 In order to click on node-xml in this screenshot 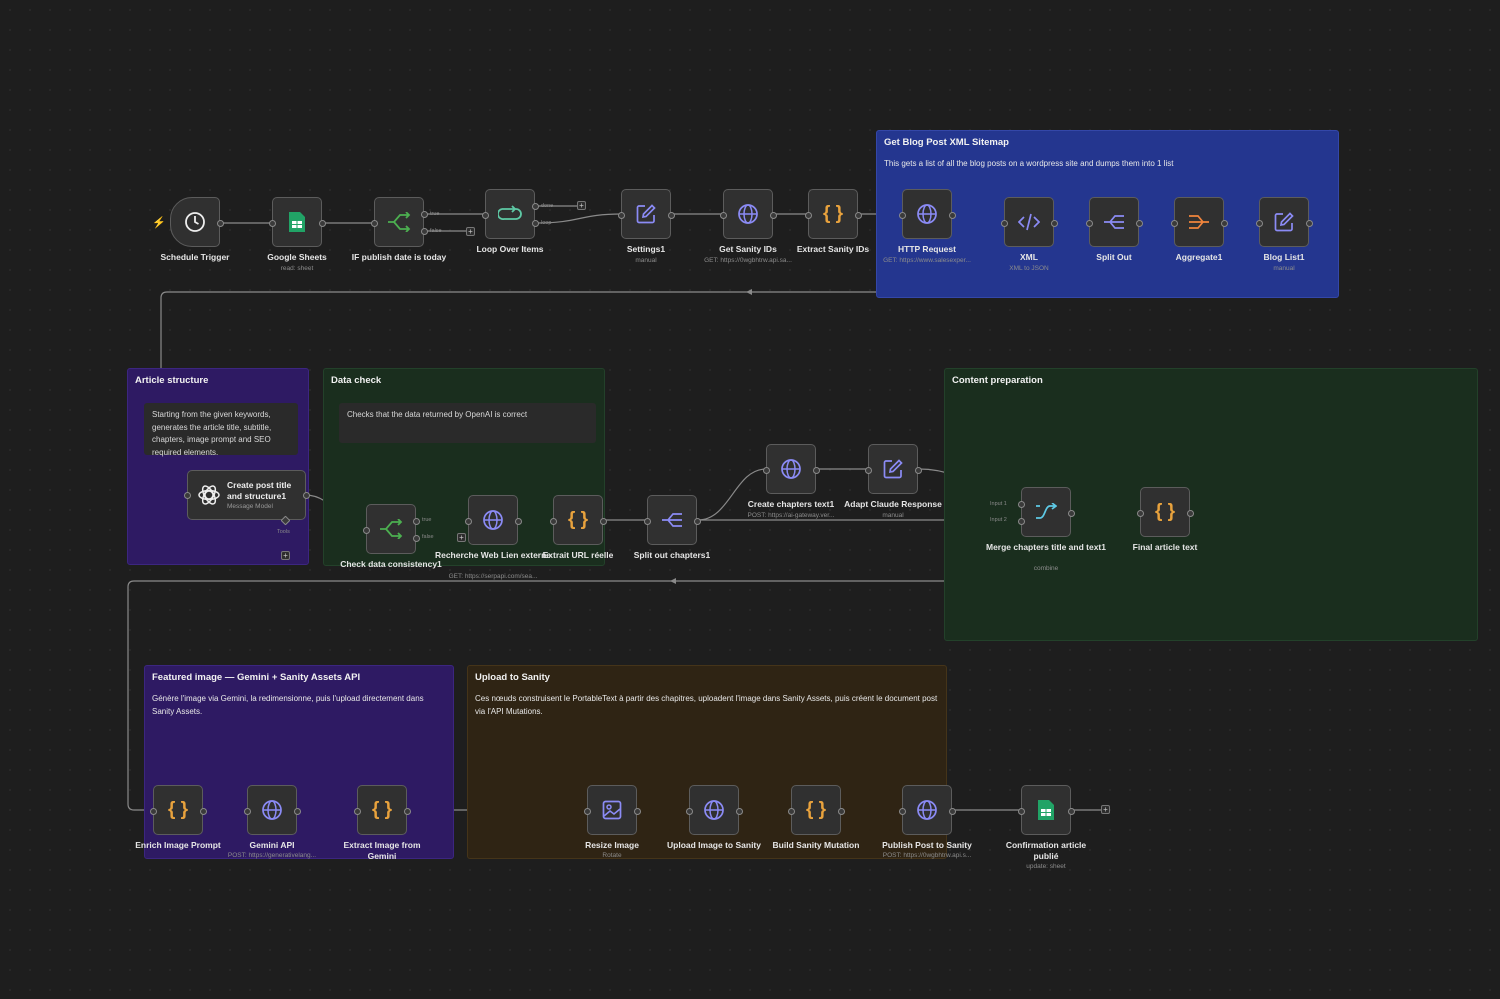, I will do `click(1029, 222)`.